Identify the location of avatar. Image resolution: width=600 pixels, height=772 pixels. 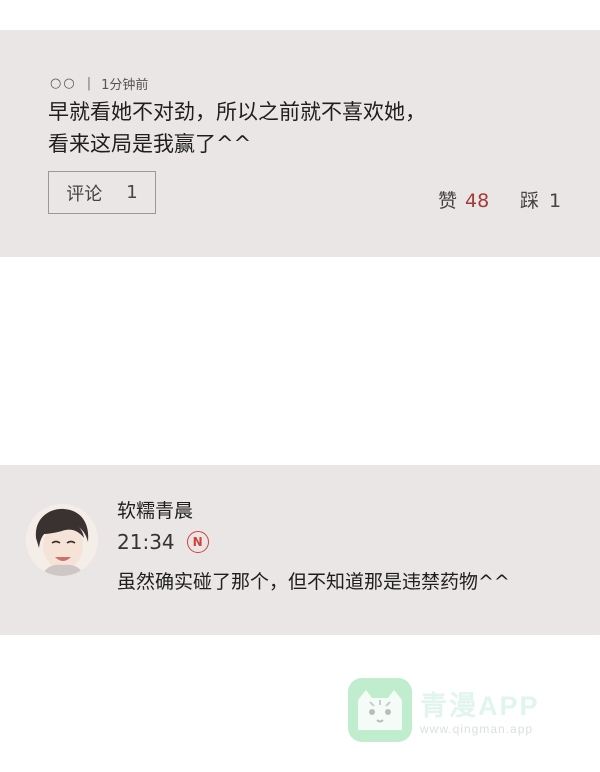
(62, 540).